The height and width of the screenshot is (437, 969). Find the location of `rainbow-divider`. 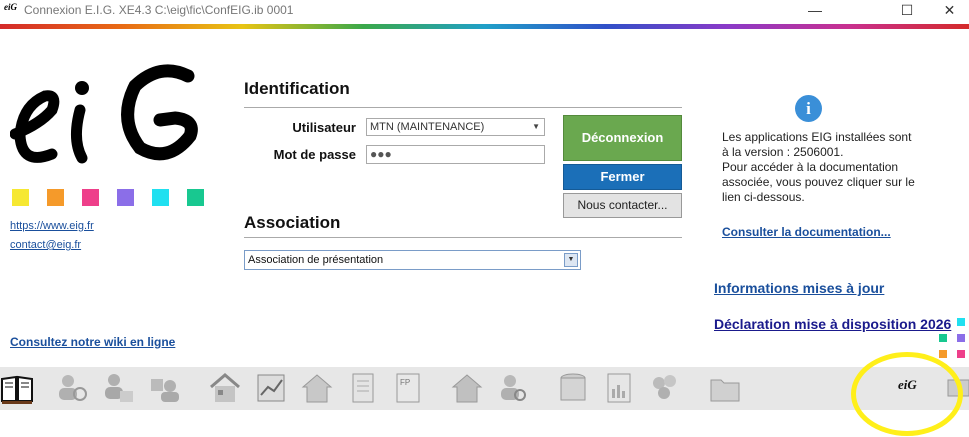

rainbow-divider is located at coordinates (484, 26).